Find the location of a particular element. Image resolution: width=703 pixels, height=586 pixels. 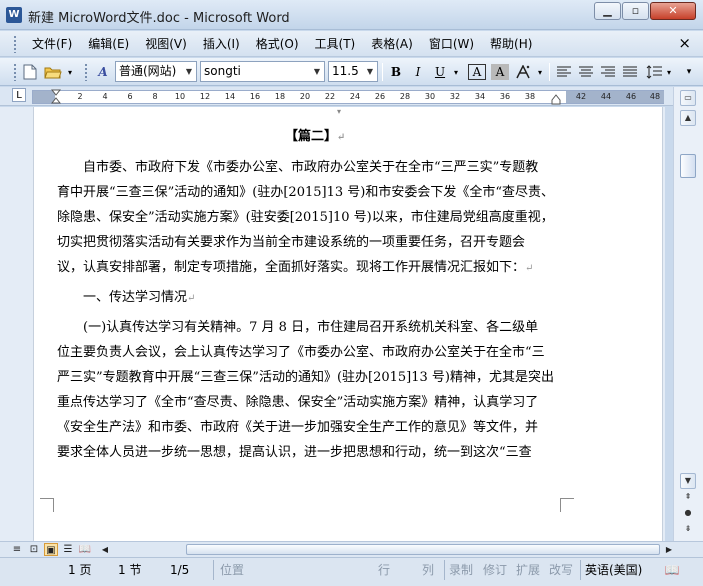

style-dropdown: 普通(网站) ▼ is located at coordinates (156, 71).